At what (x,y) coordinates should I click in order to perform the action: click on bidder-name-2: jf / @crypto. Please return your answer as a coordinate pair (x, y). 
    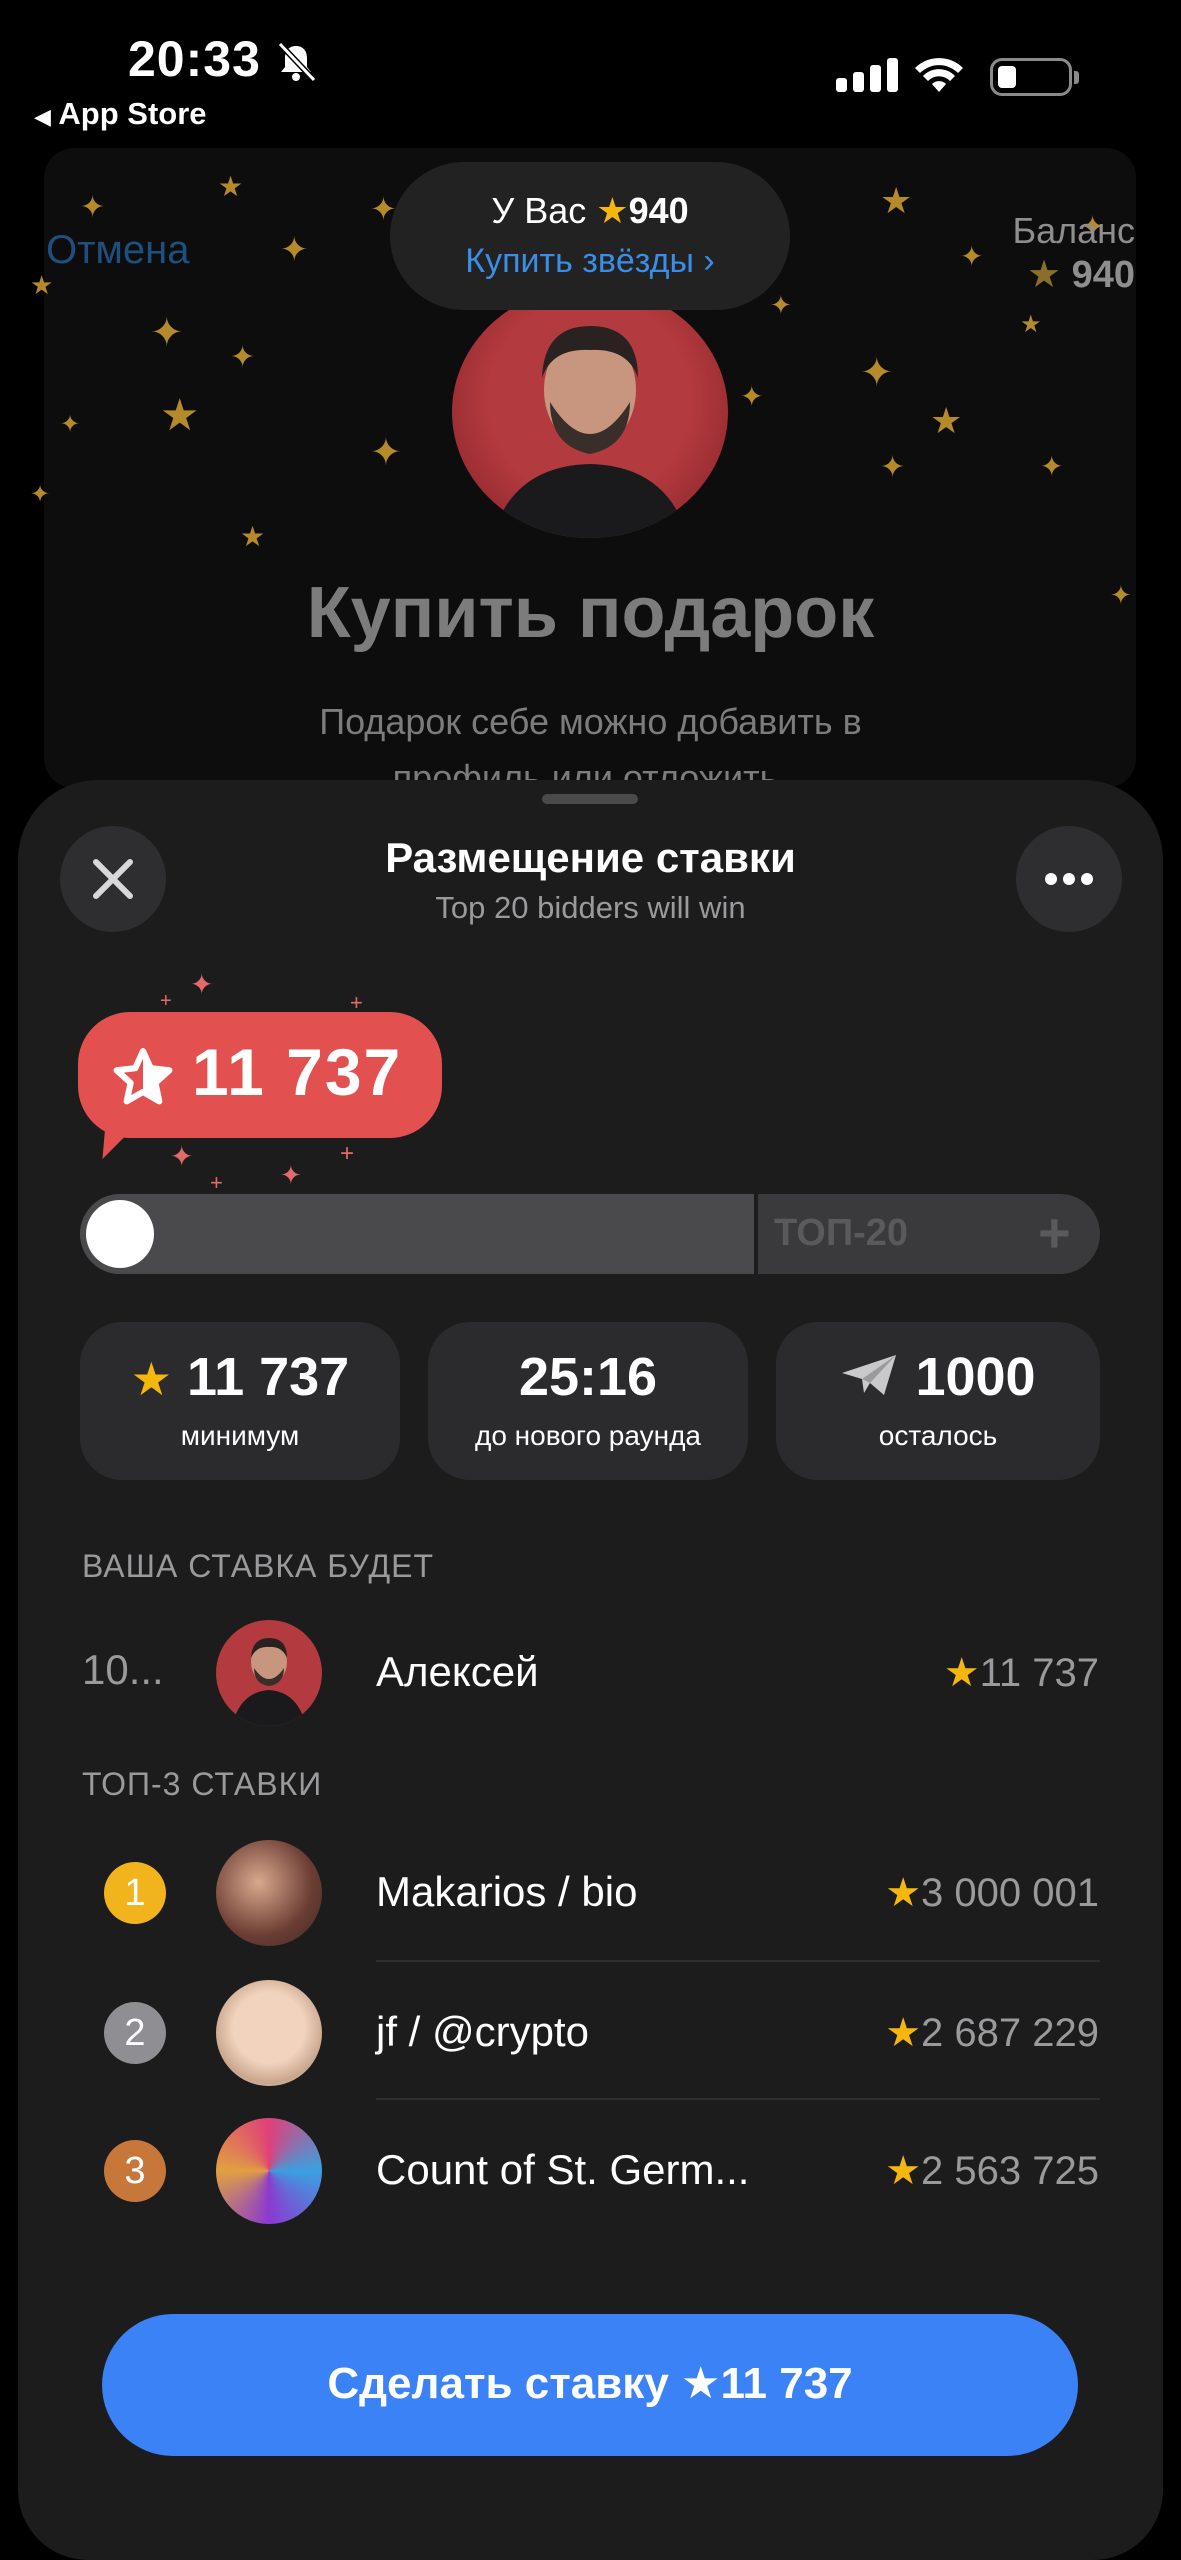
    Looking at the image, I should click on (483, 2031).